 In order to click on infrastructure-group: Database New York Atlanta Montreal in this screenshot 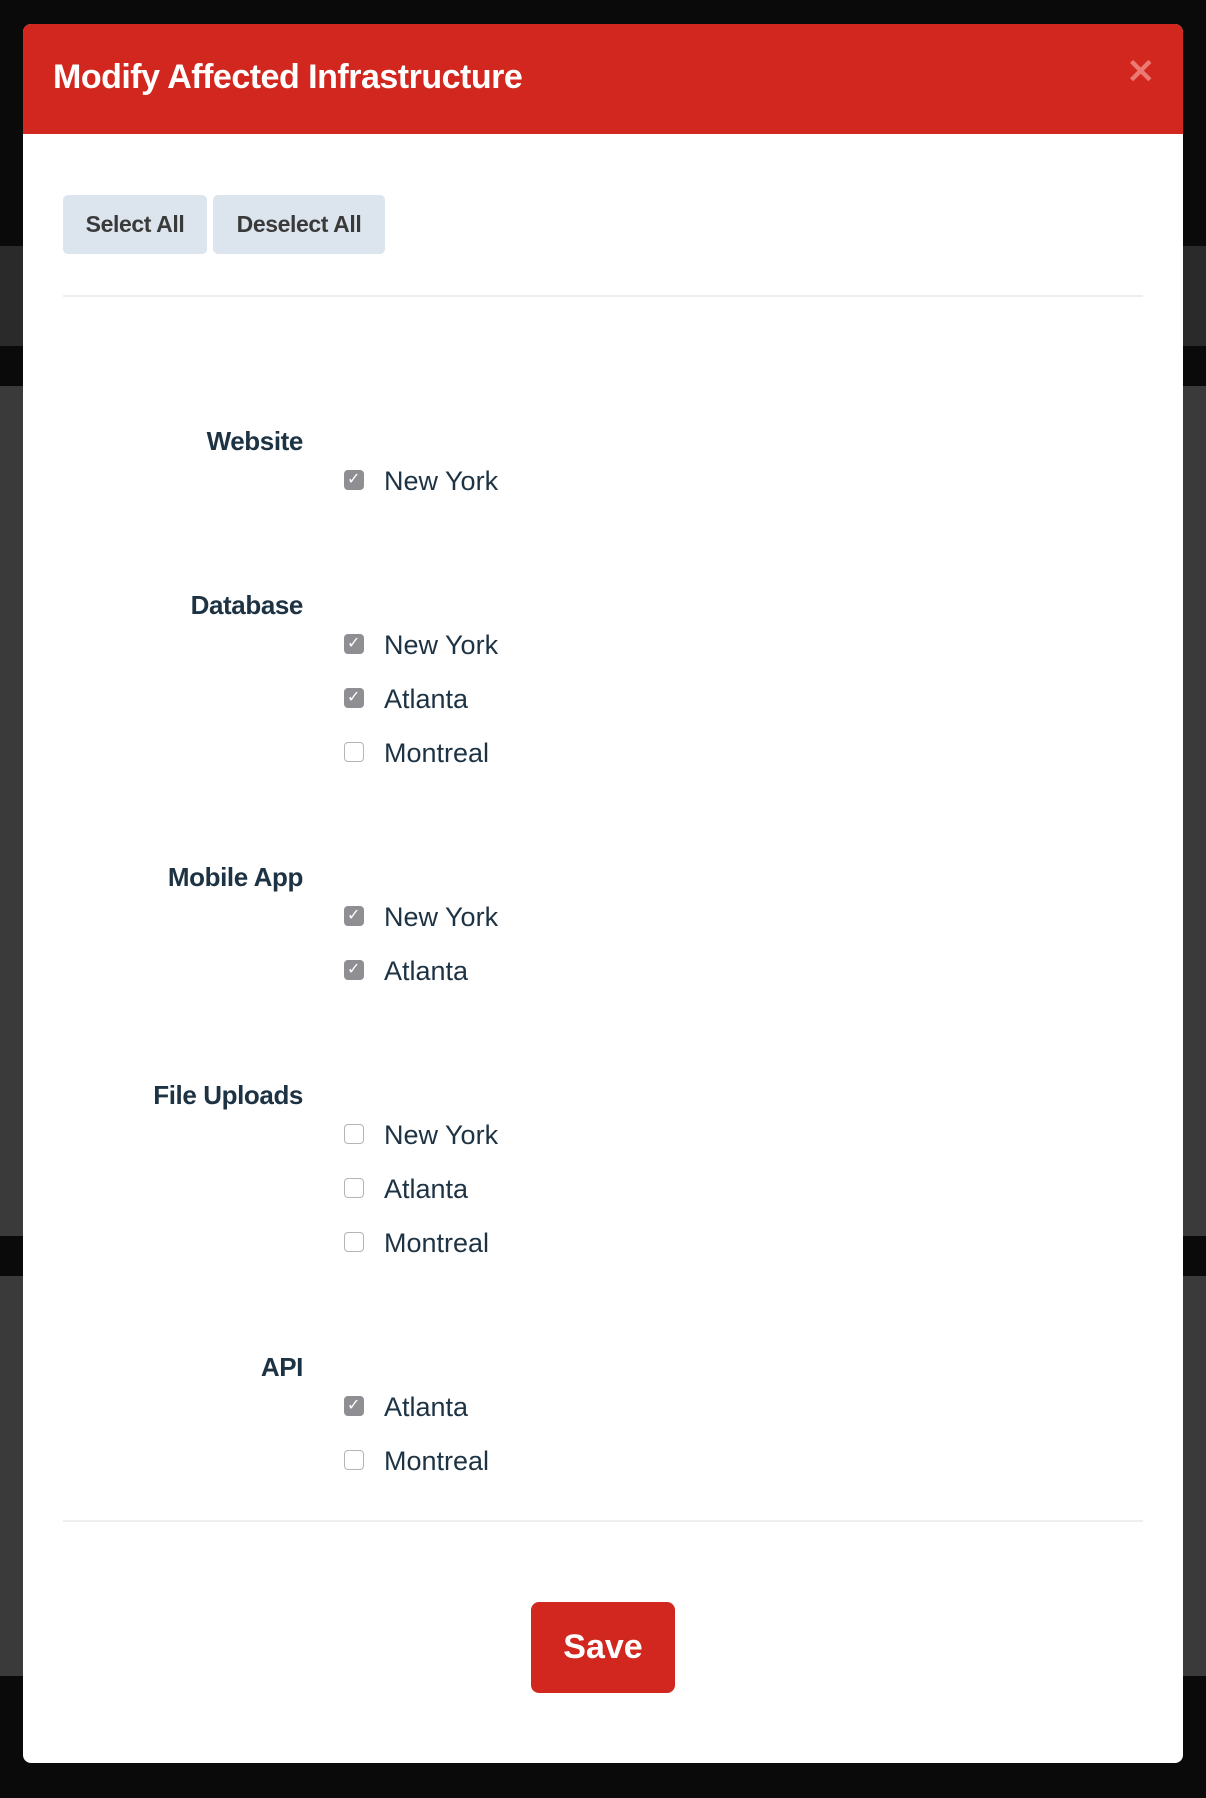, I will do `click(603, 686)`.